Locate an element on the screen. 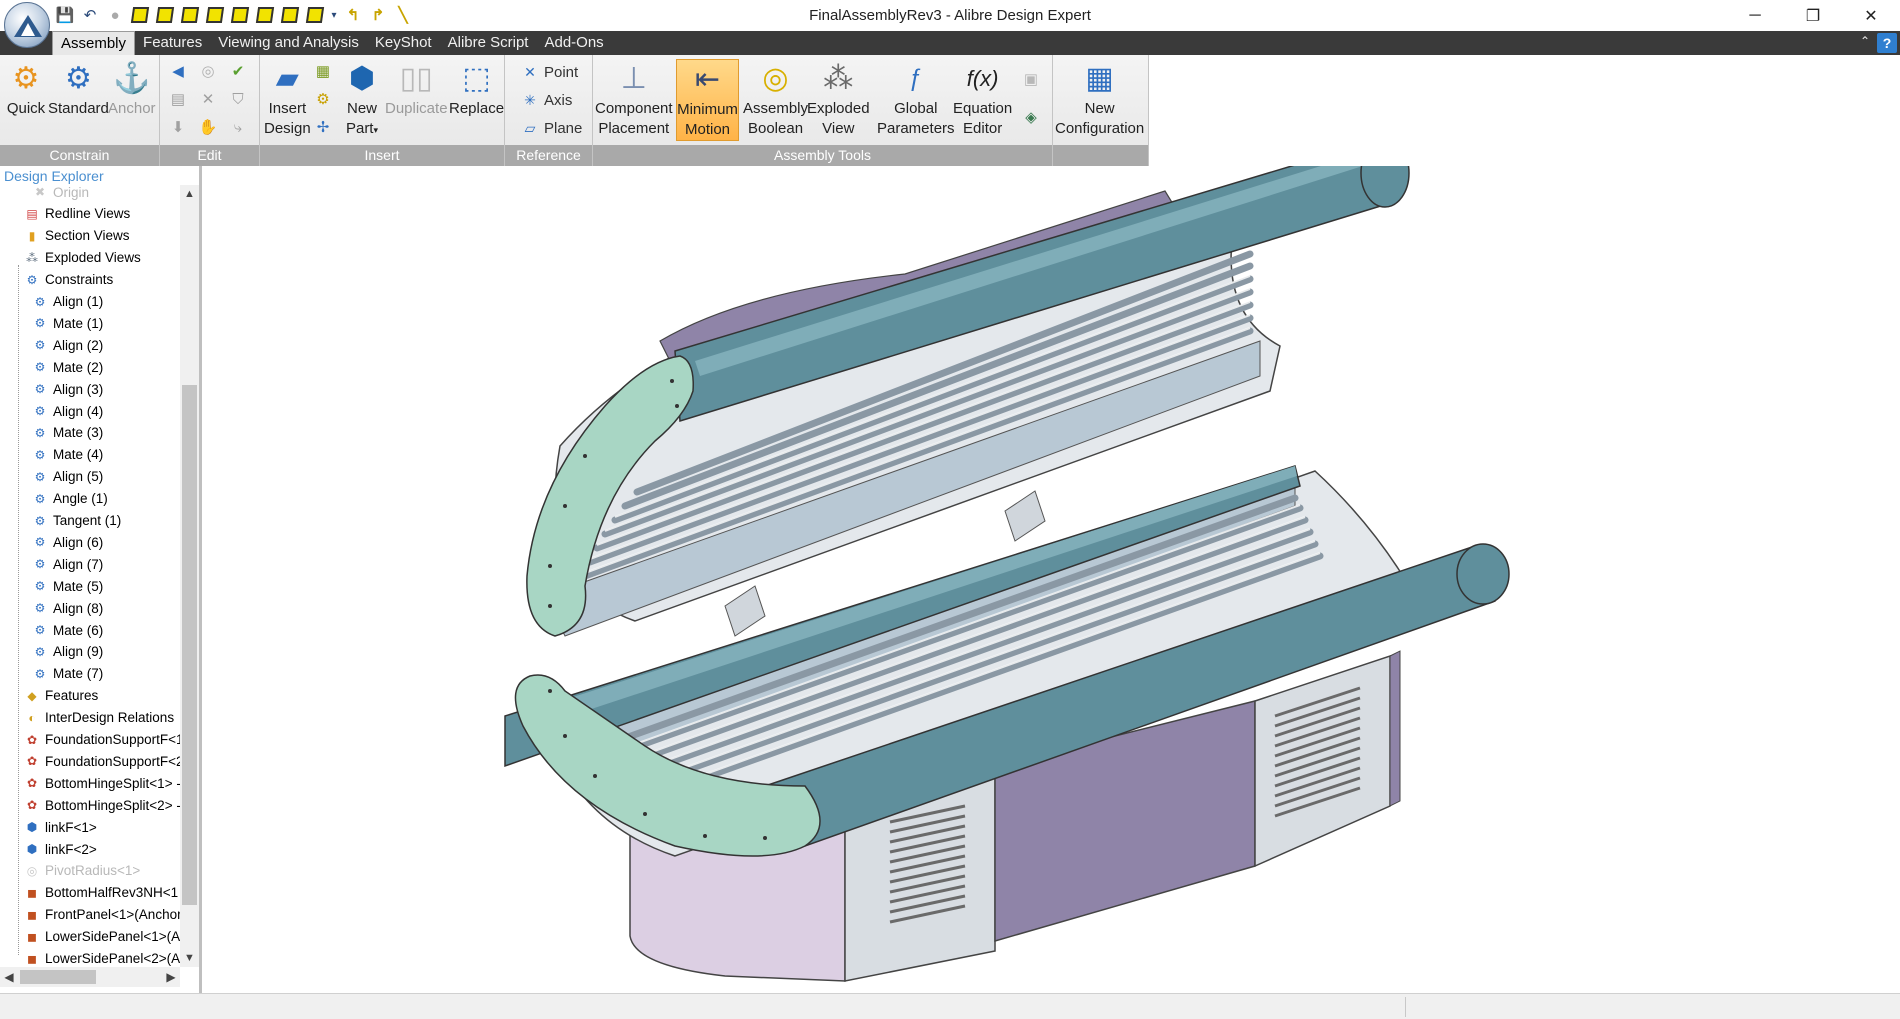  scroll-up-icon: ▲ is located at coordinates (189, 194).